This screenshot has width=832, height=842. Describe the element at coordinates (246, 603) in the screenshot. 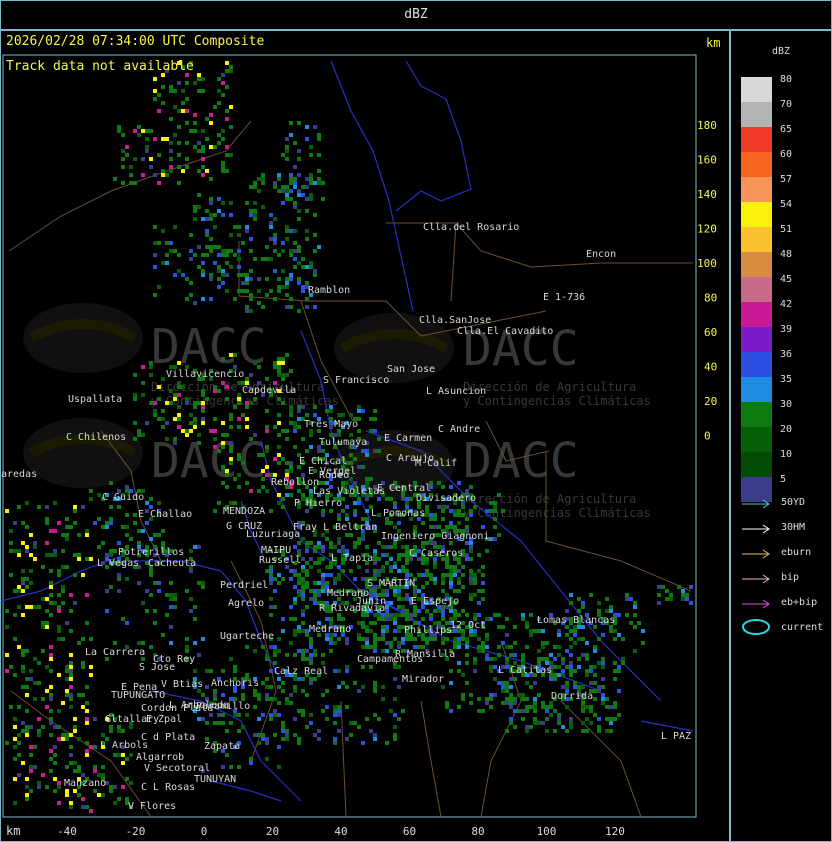

I see `place-label: Agrelo` at that location.